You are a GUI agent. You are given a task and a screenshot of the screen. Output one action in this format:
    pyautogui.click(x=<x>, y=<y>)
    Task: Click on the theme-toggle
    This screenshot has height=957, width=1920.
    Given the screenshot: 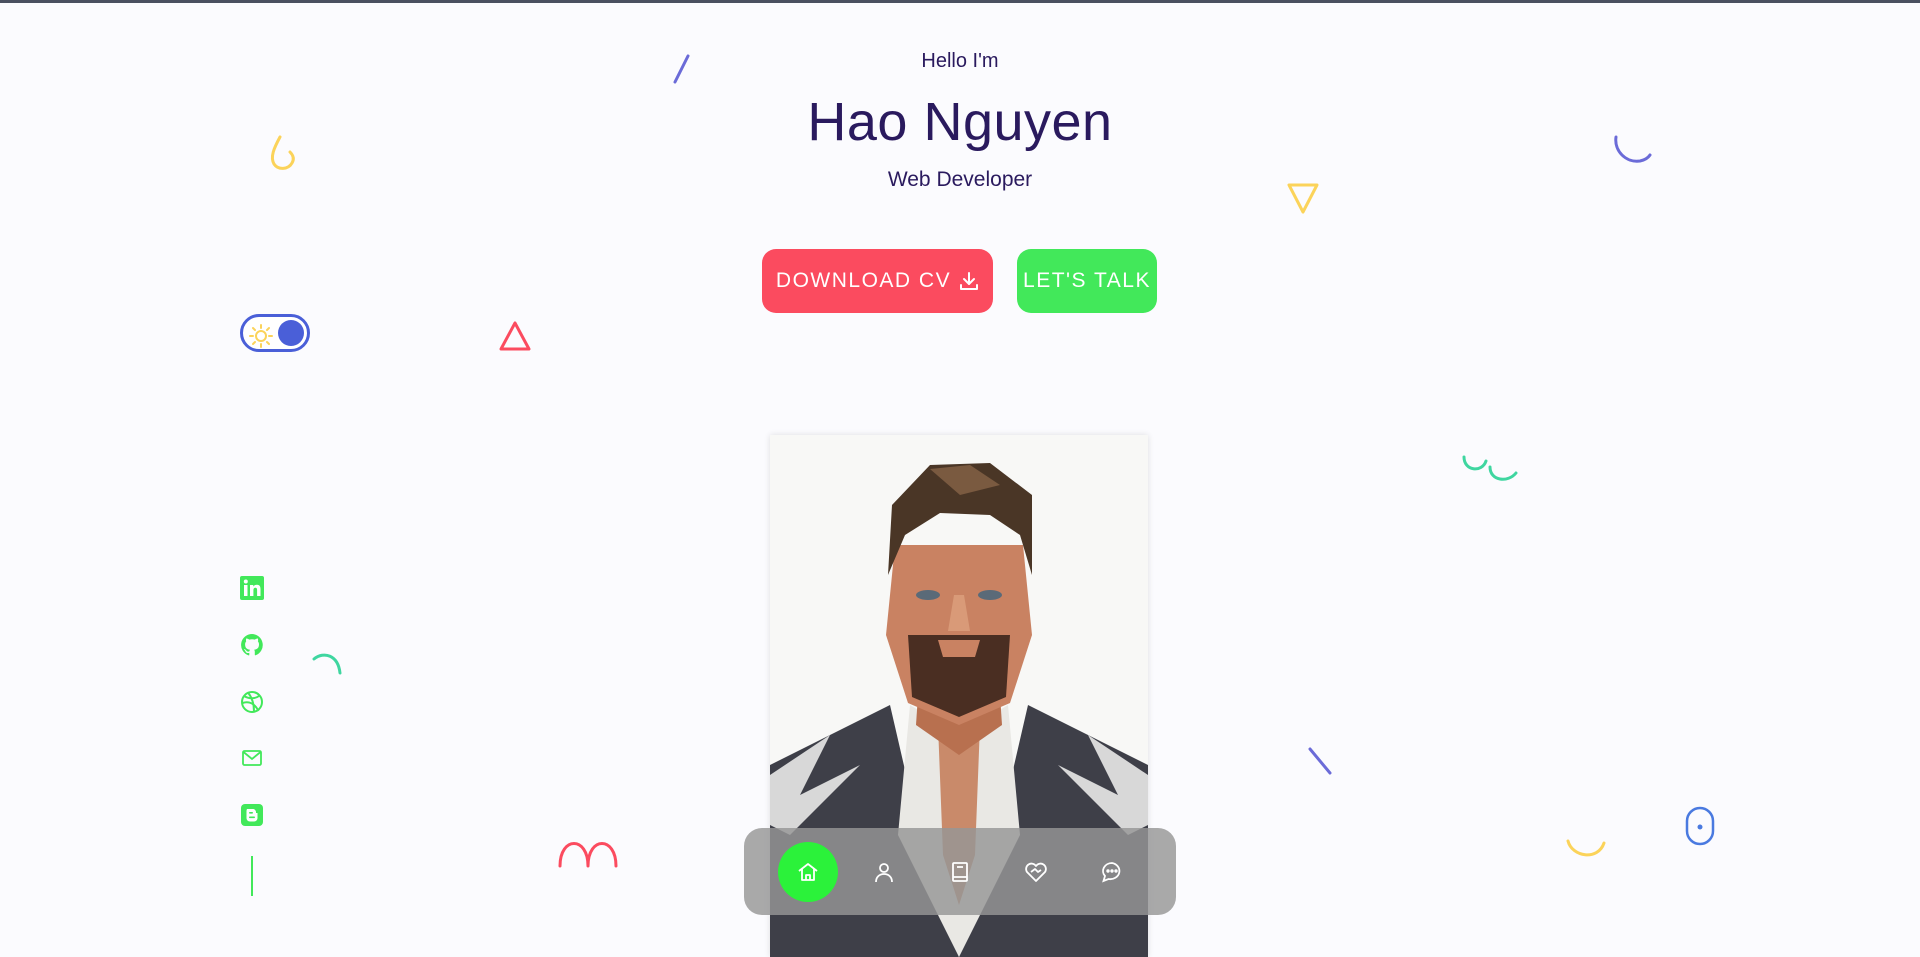 What is the action you would take?
    pyautogui.click(x=275, y=333)
    